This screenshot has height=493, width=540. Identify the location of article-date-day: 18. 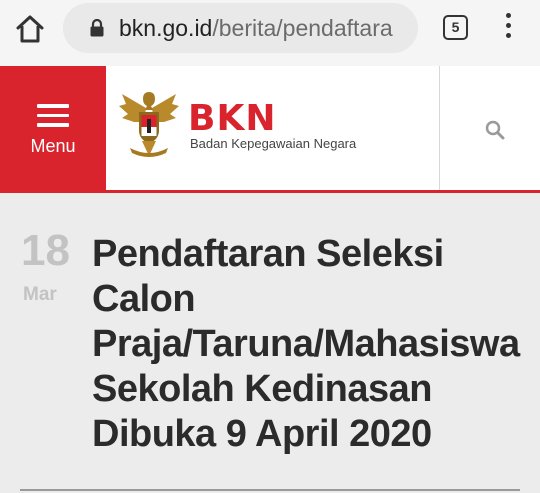
(45, 250).